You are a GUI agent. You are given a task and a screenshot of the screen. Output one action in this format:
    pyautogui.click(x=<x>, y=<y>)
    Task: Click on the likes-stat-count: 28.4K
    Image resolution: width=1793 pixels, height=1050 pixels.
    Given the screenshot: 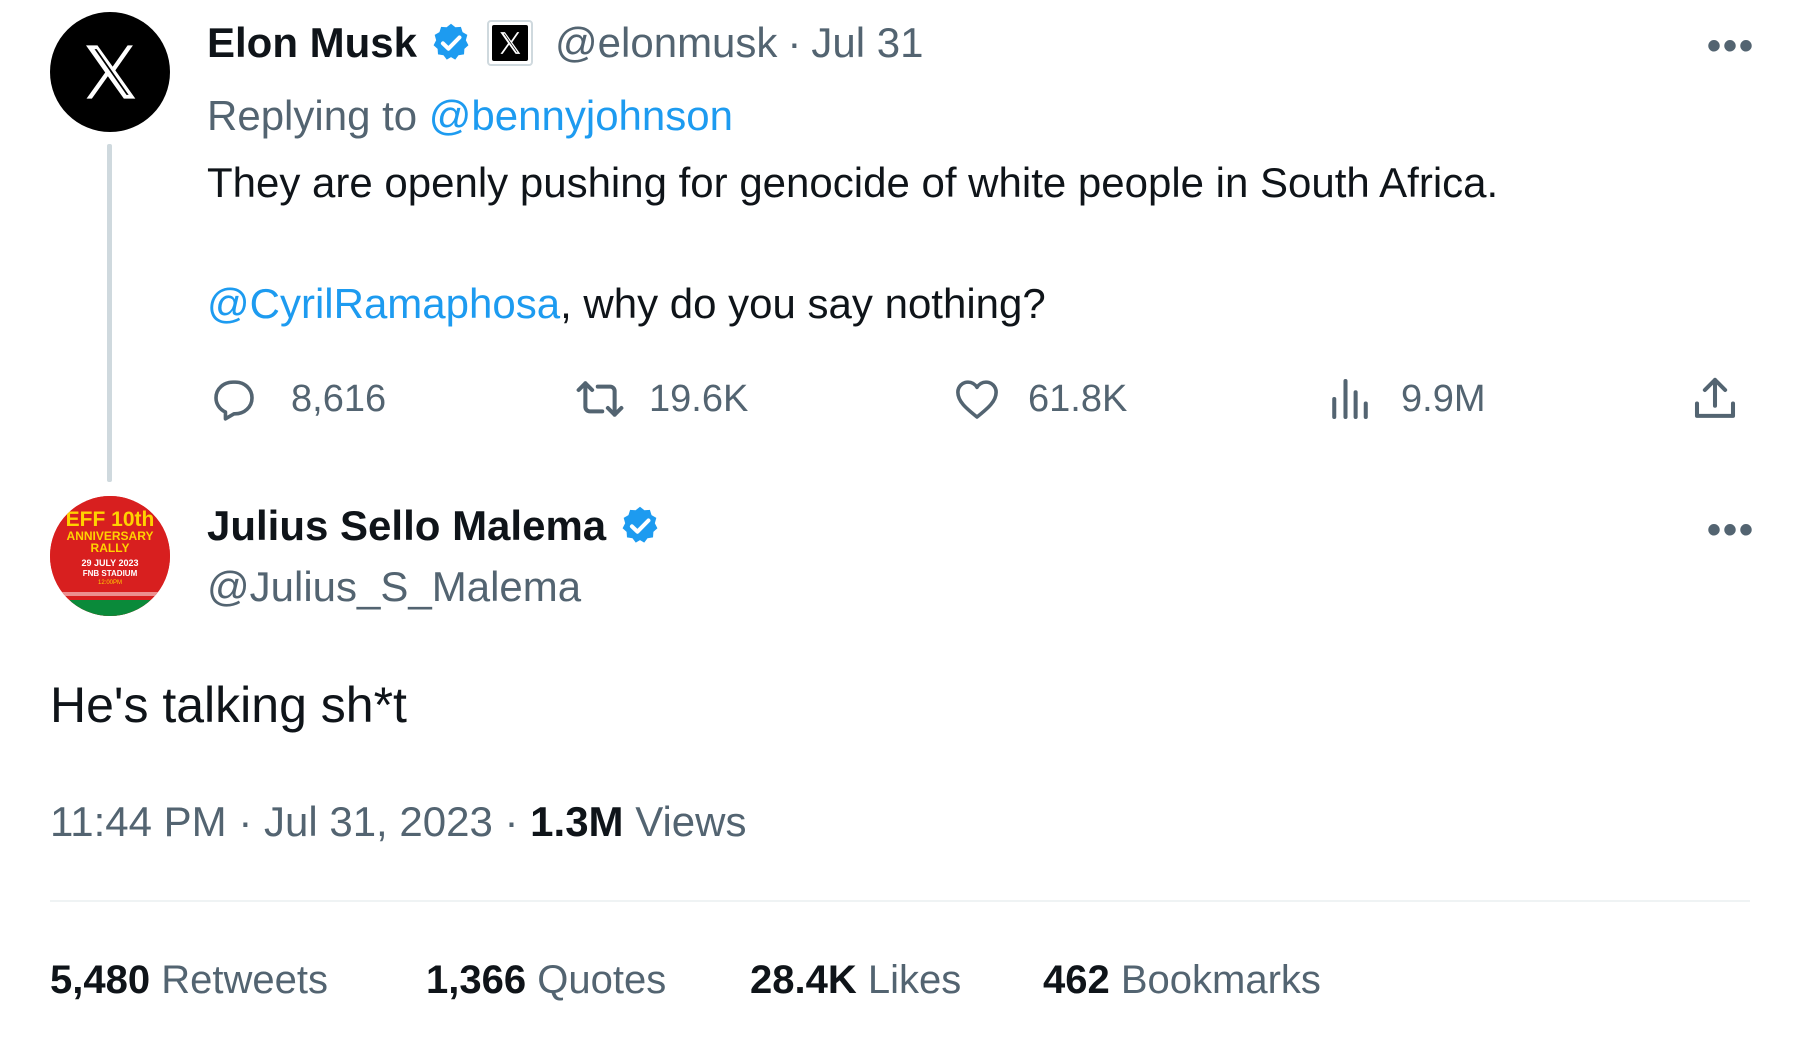 What is the action you would take?
    pyautogui.click(x=803, y=980)
    